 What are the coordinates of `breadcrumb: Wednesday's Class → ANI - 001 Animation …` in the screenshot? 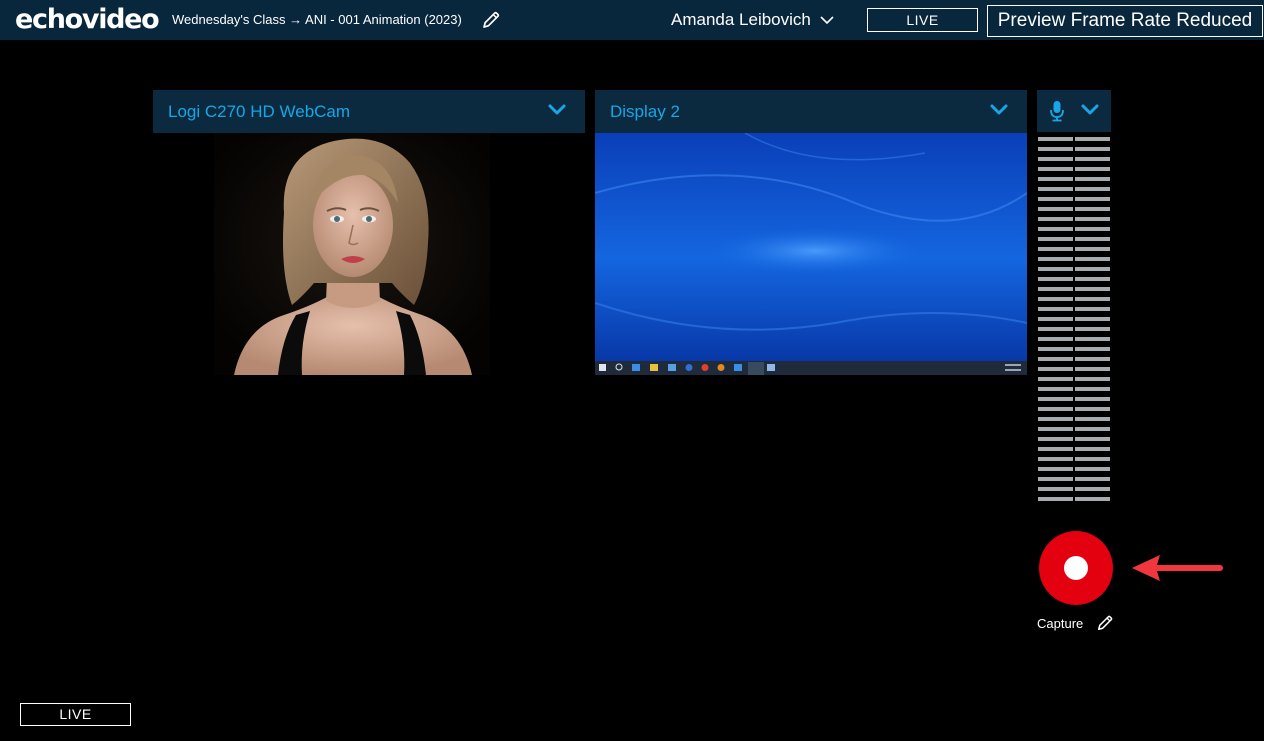 It's located at (317, 19).